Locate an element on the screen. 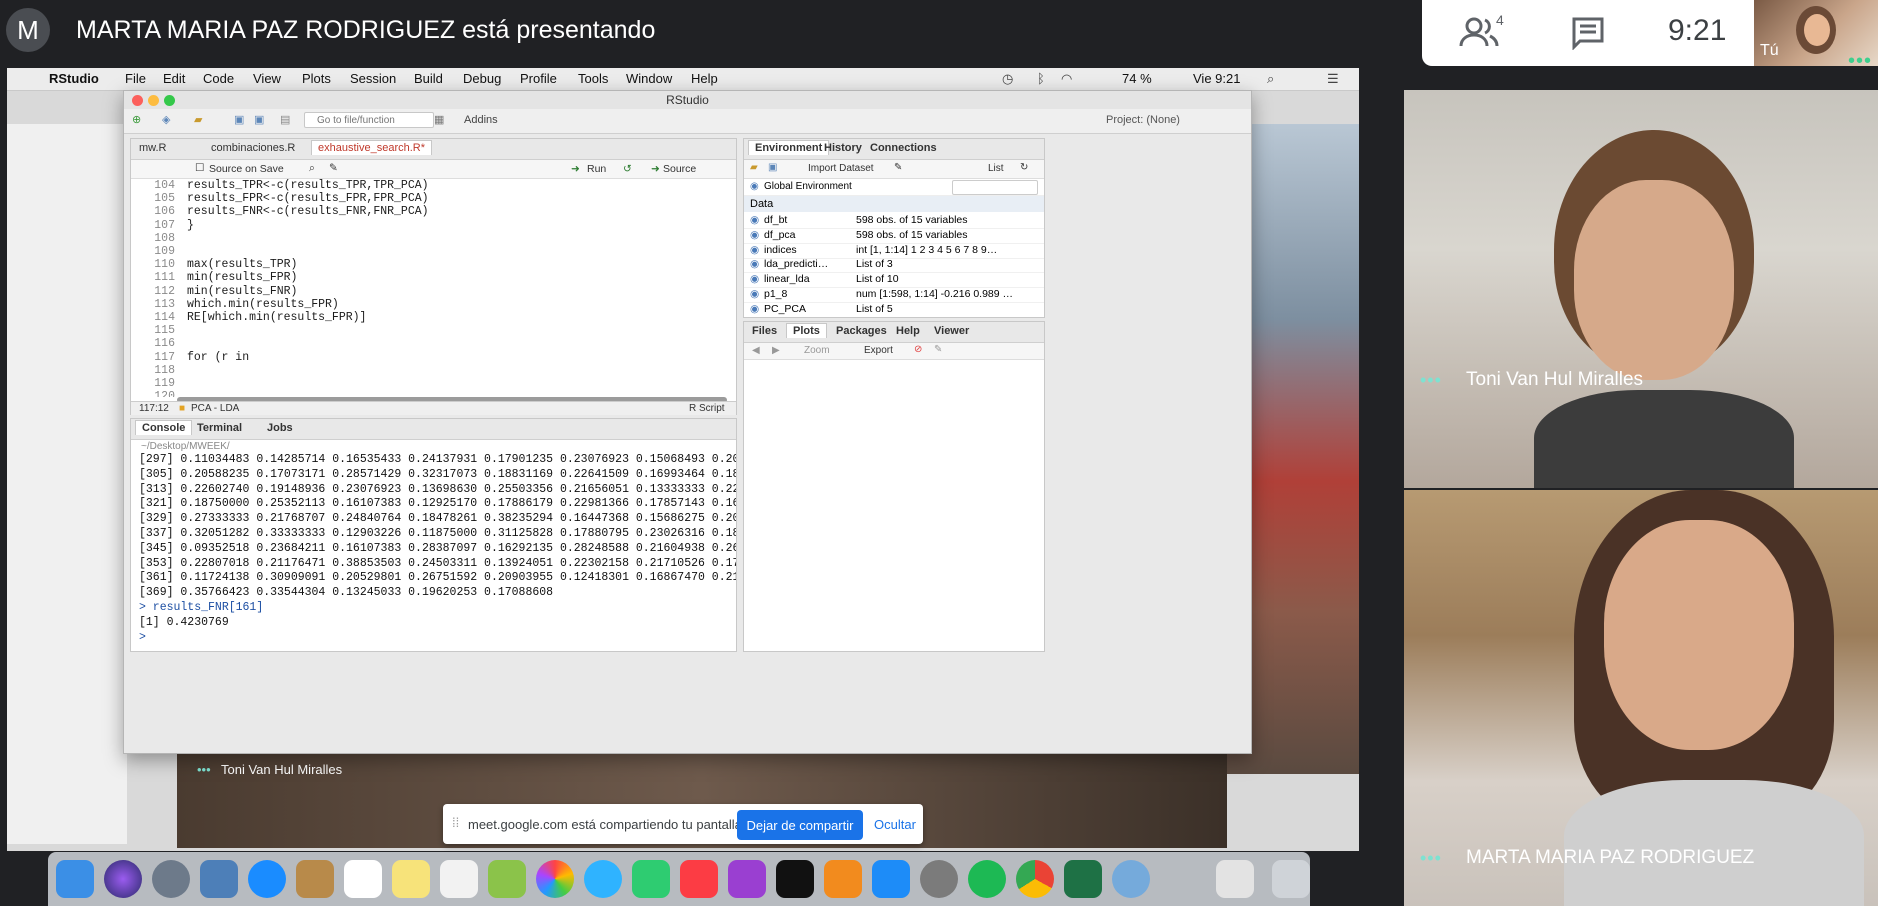  battery-text: 74 % is located at coordinates (1137, 78).